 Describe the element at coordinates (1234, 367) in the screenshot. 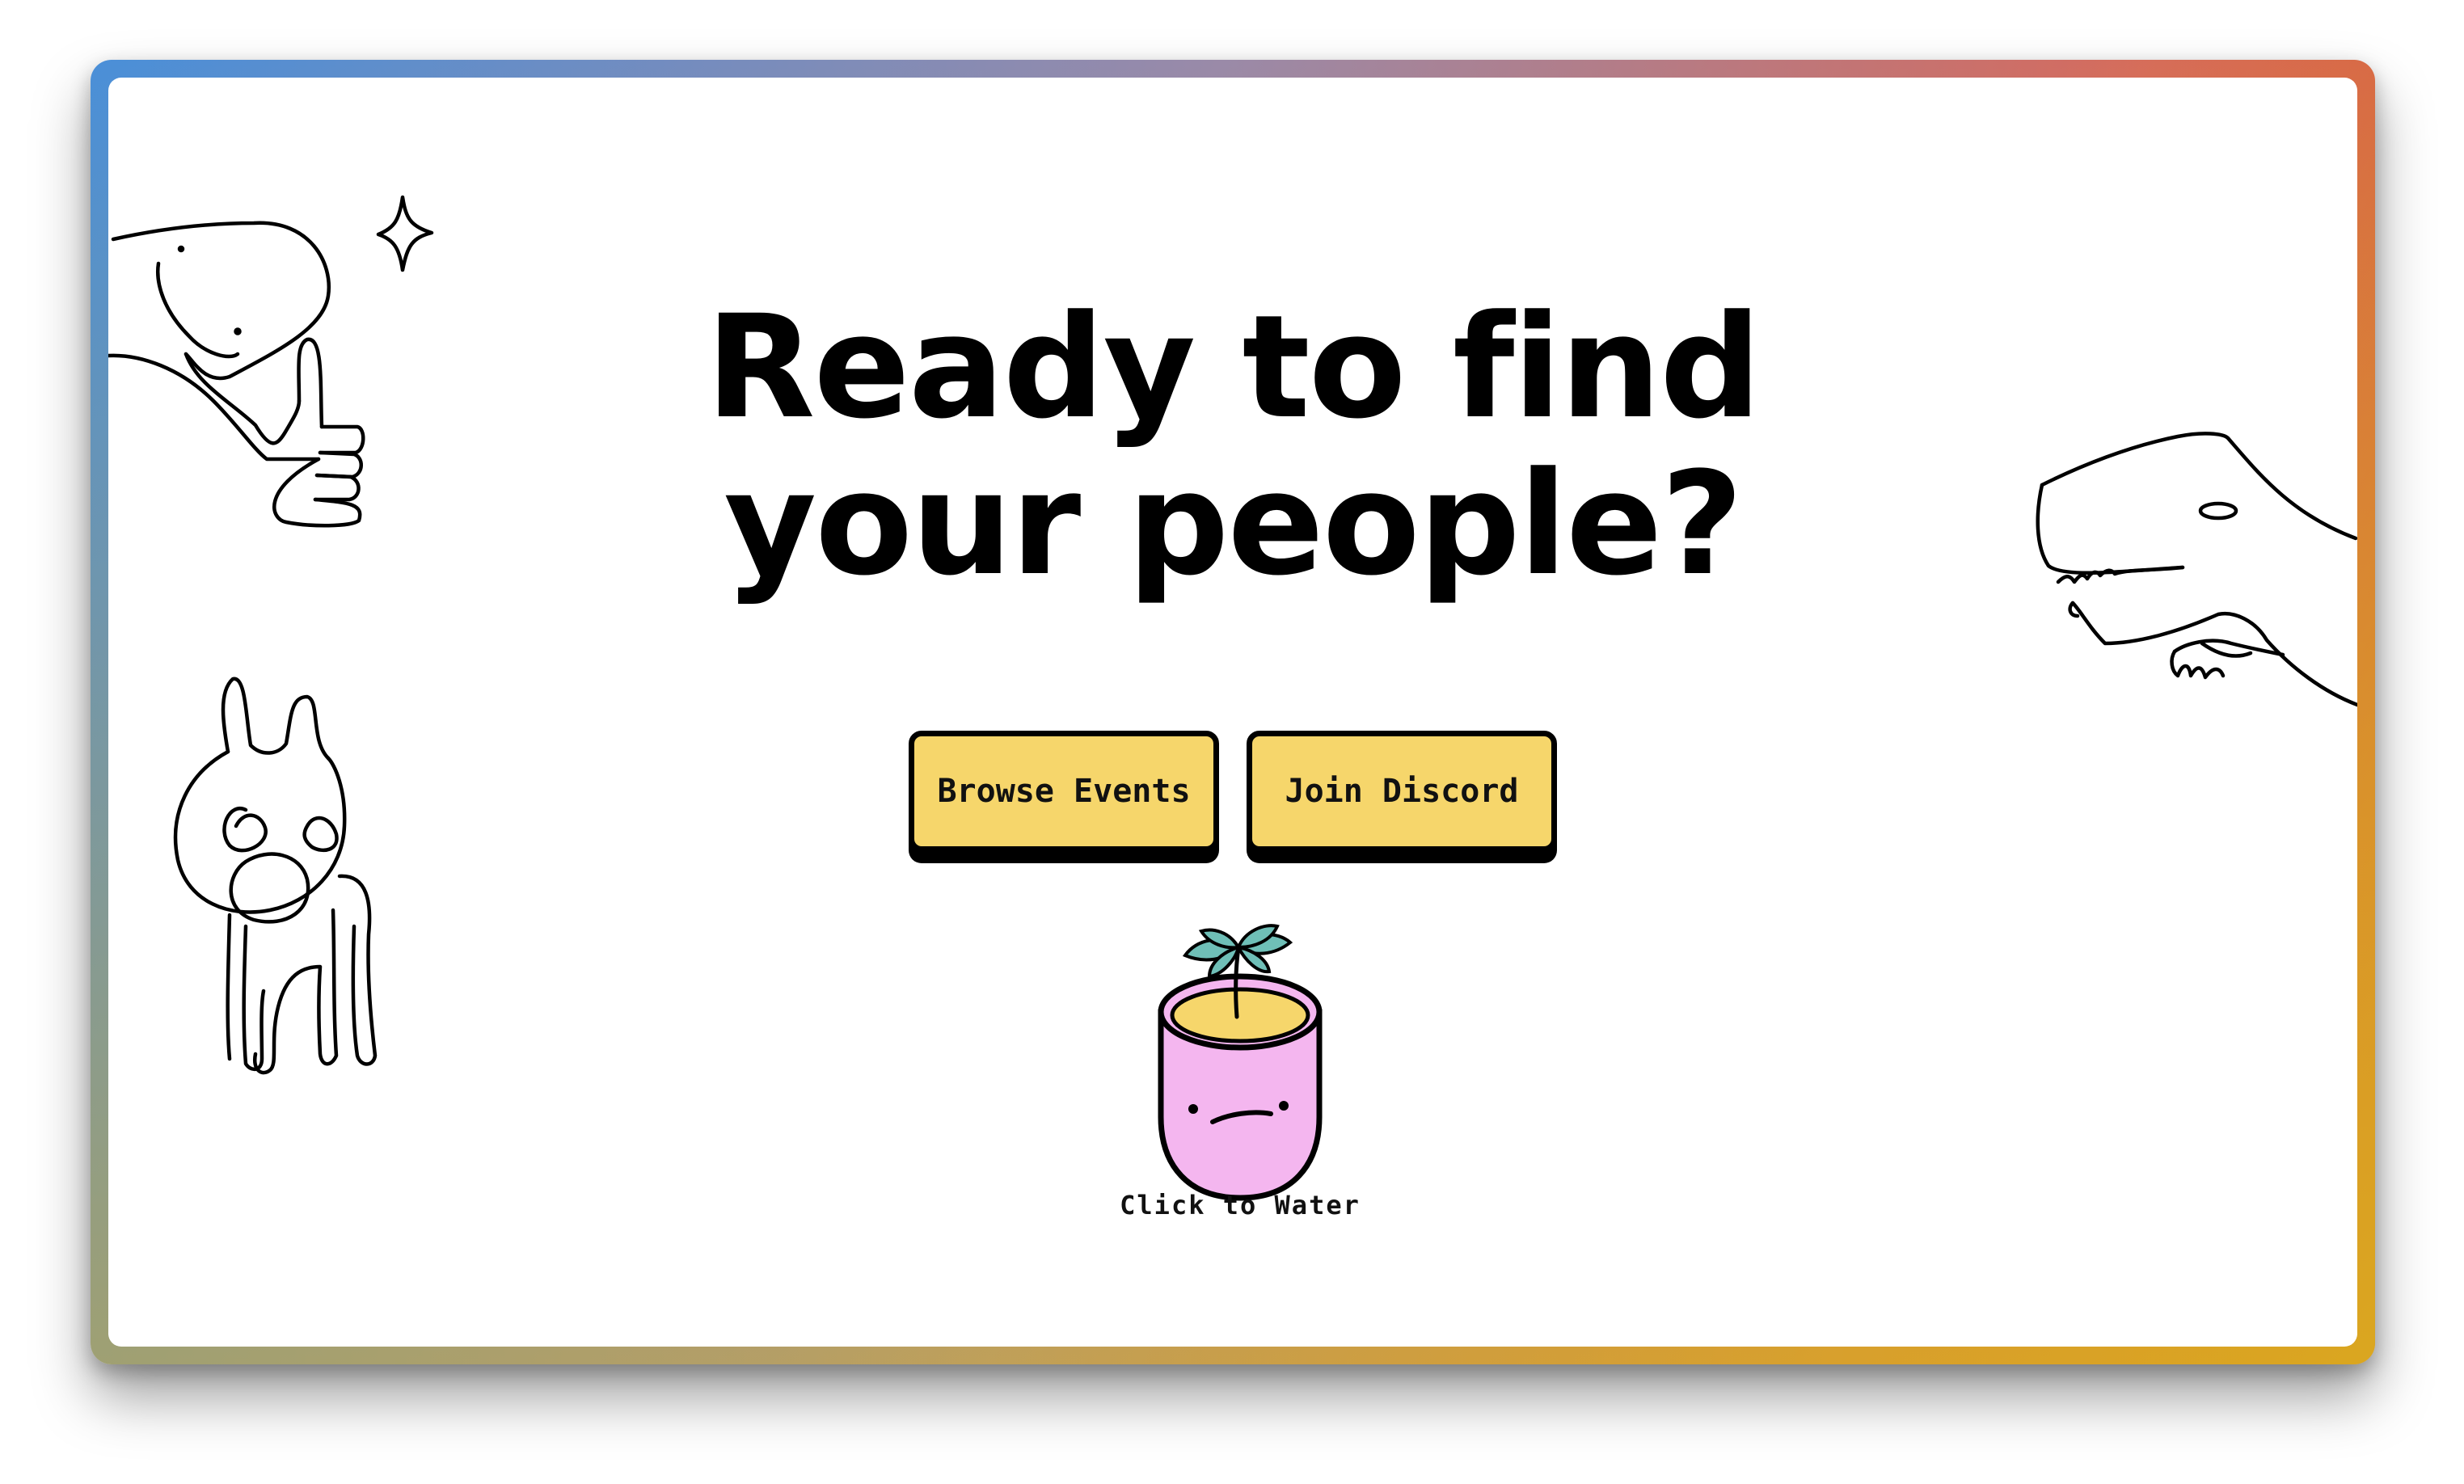

I see `title-line-1: Ready to find` at that location.